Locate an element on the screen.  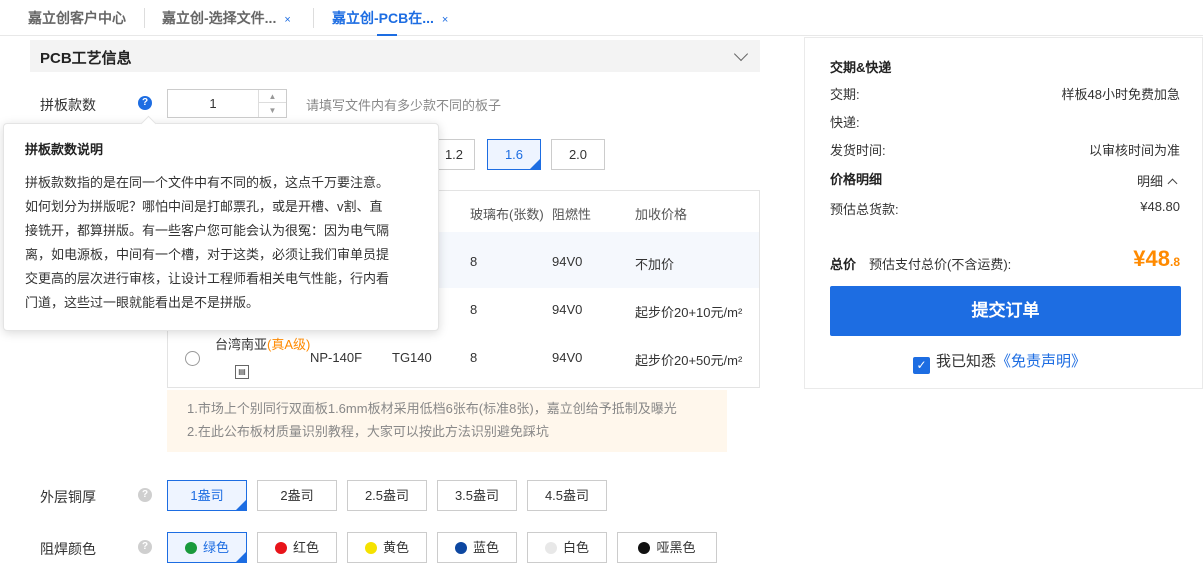
lead-time-value: 样板48小时免费加急 is located at coordinates (1120, 94).